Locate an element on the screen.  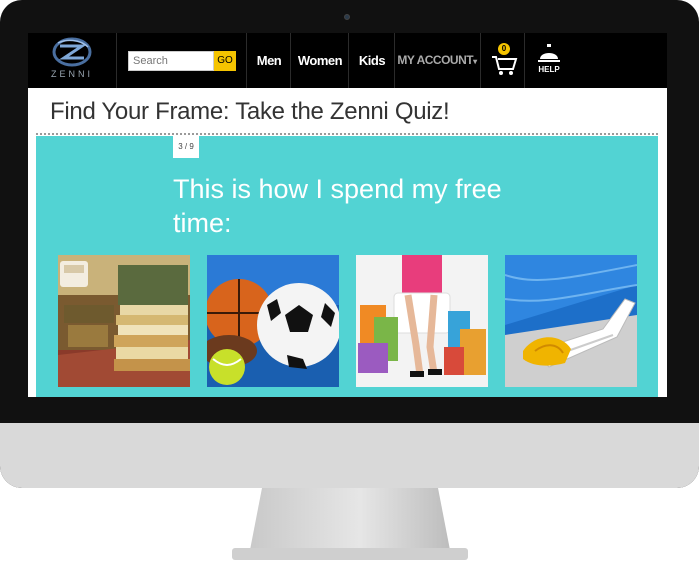
sports-balls-image is located at coordinates (273, 321).